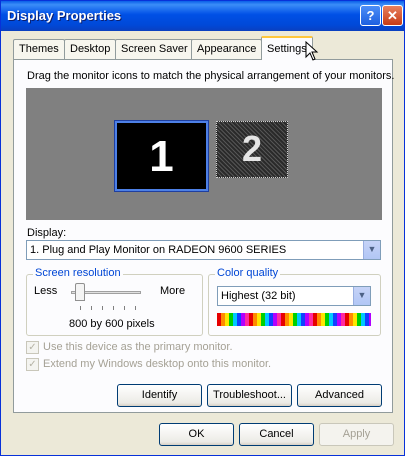 Image resolution: width=405 pixels, height=456 pixels. What do you see at coordinates (64, 15) in the screenshot?
I see `window-title: Display Properties` at bounding box center [64, 15].